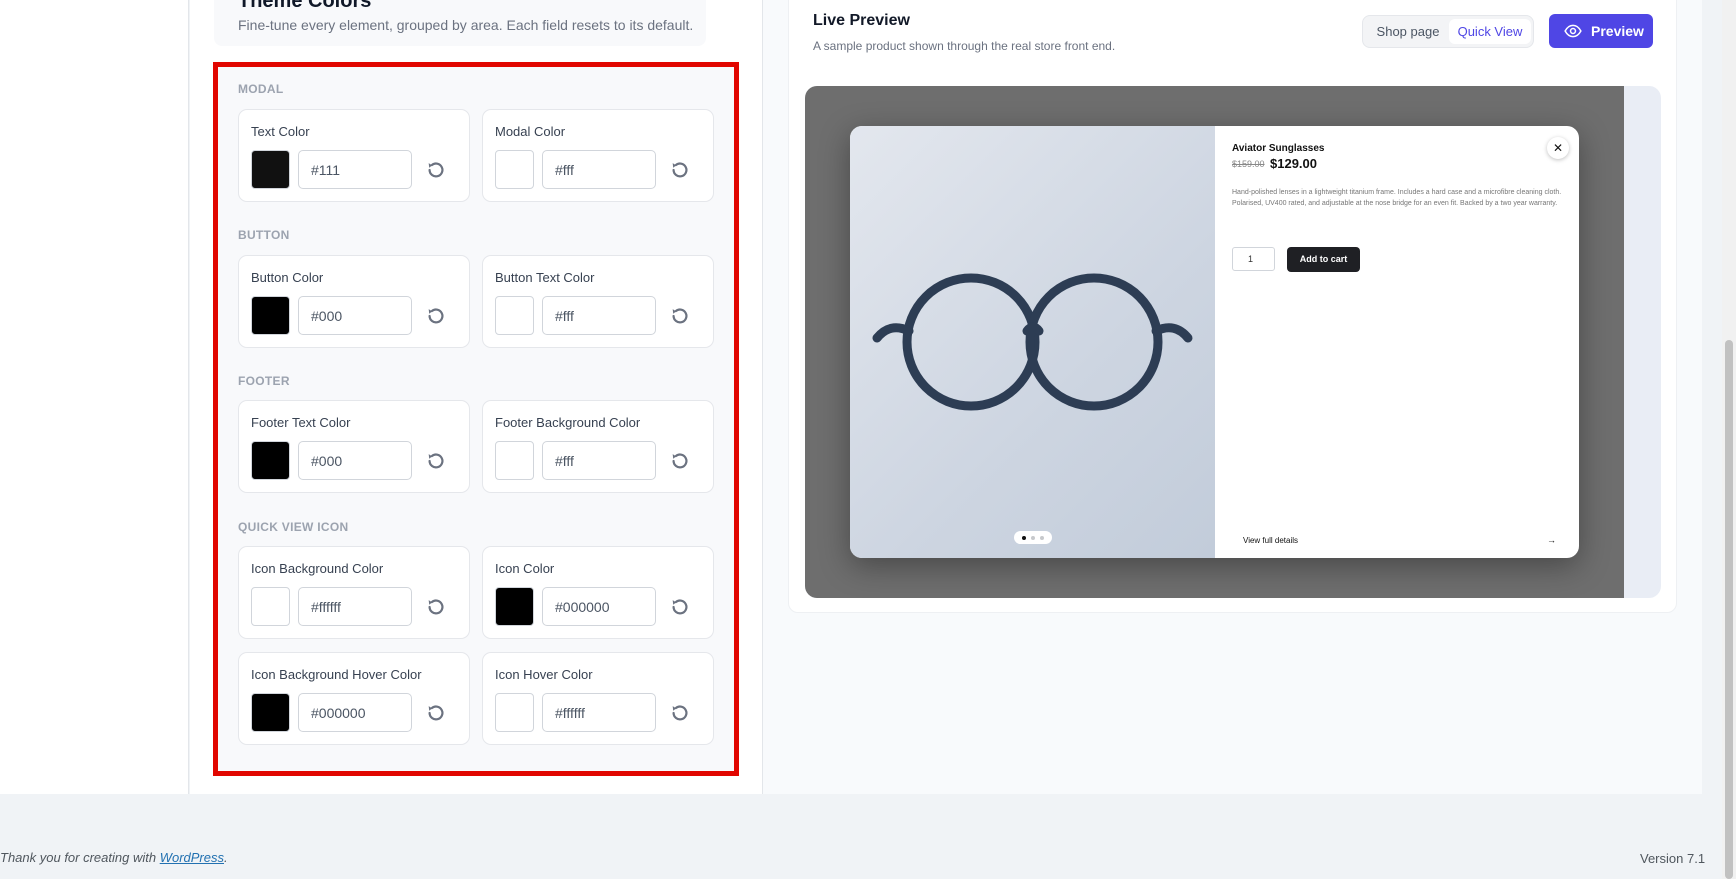 The image size is (1736, 879). What do you see at coordinates (568, 422) in the screenshot?
I see `field-label: Footer Background Color` at bounding box center [568, 422].